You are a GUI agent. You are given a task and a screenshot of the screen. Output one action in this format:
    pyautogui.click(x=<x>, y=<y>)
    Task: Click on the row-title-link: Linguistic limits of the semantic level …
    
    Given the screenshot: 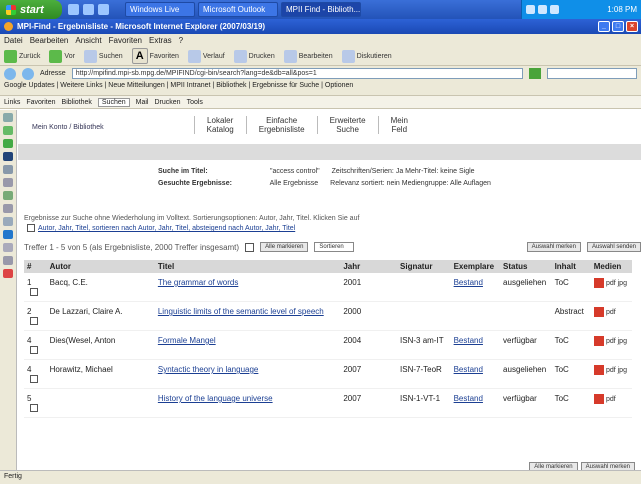 What is the action you would take?
    pyautogui.click(x=241, y=311)
    